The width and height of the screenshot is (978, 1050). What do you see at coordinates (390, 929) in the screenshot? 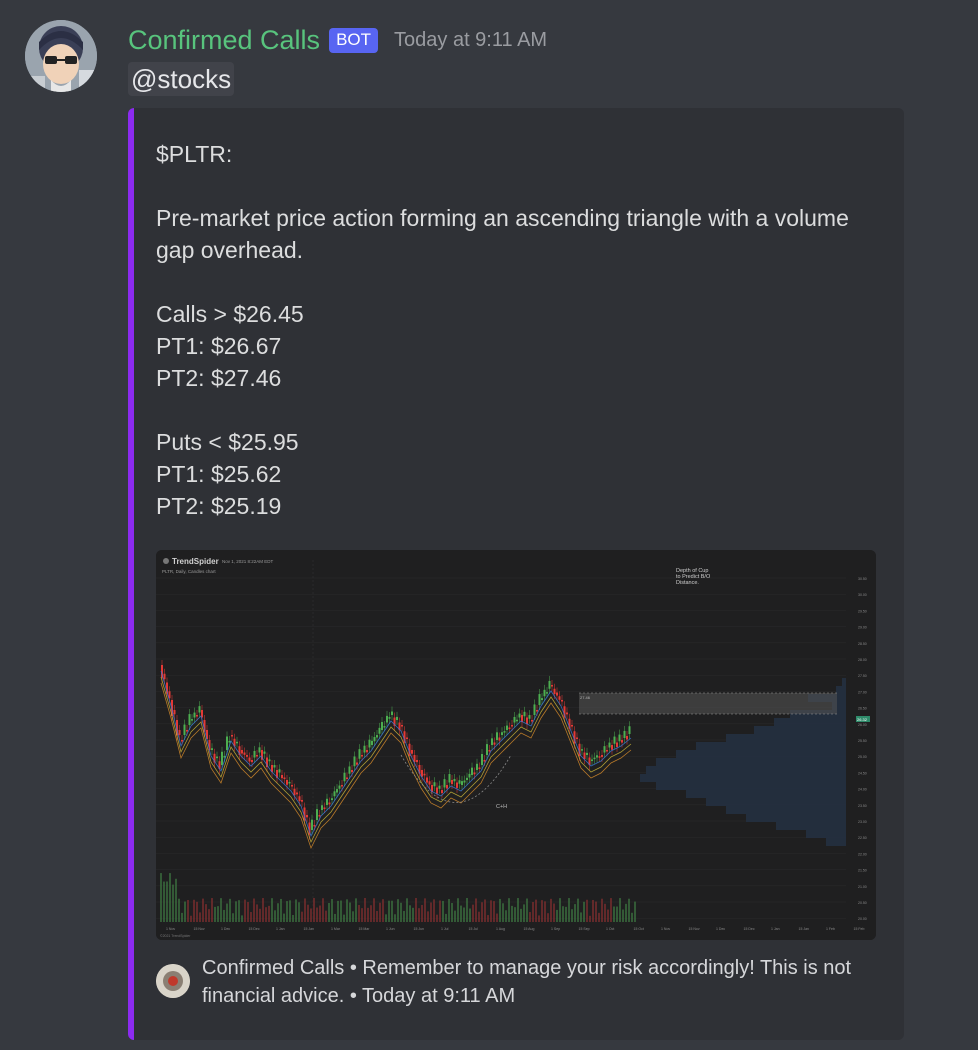
I see `date-axis-label: 1 Jun` at bounding box center [390, 929].